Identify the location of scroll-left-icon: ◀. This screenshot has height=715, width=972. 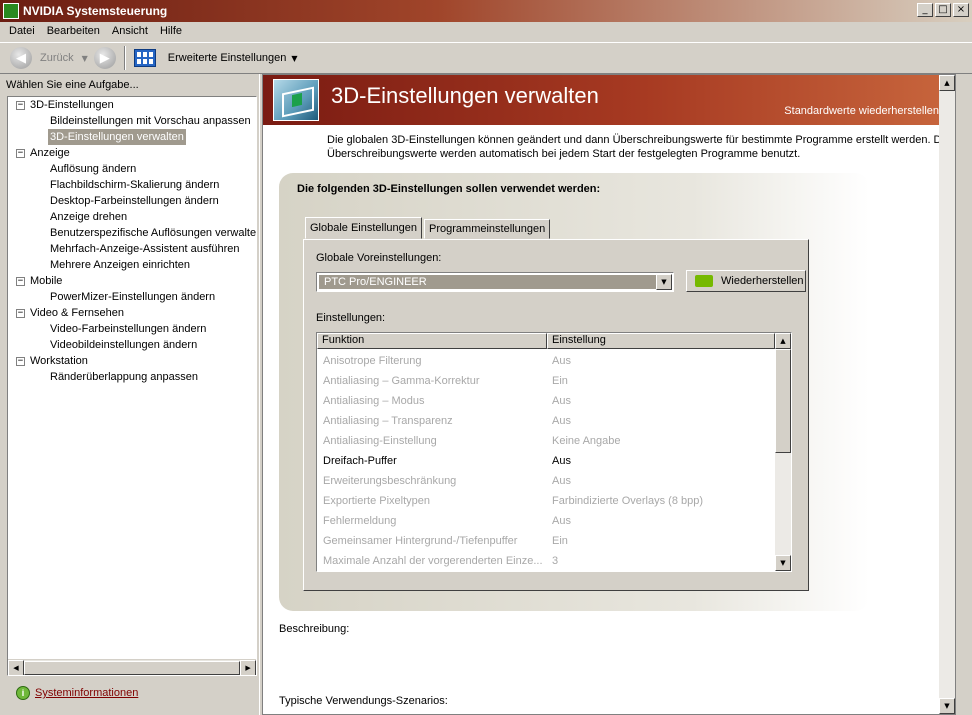
(16, 667).